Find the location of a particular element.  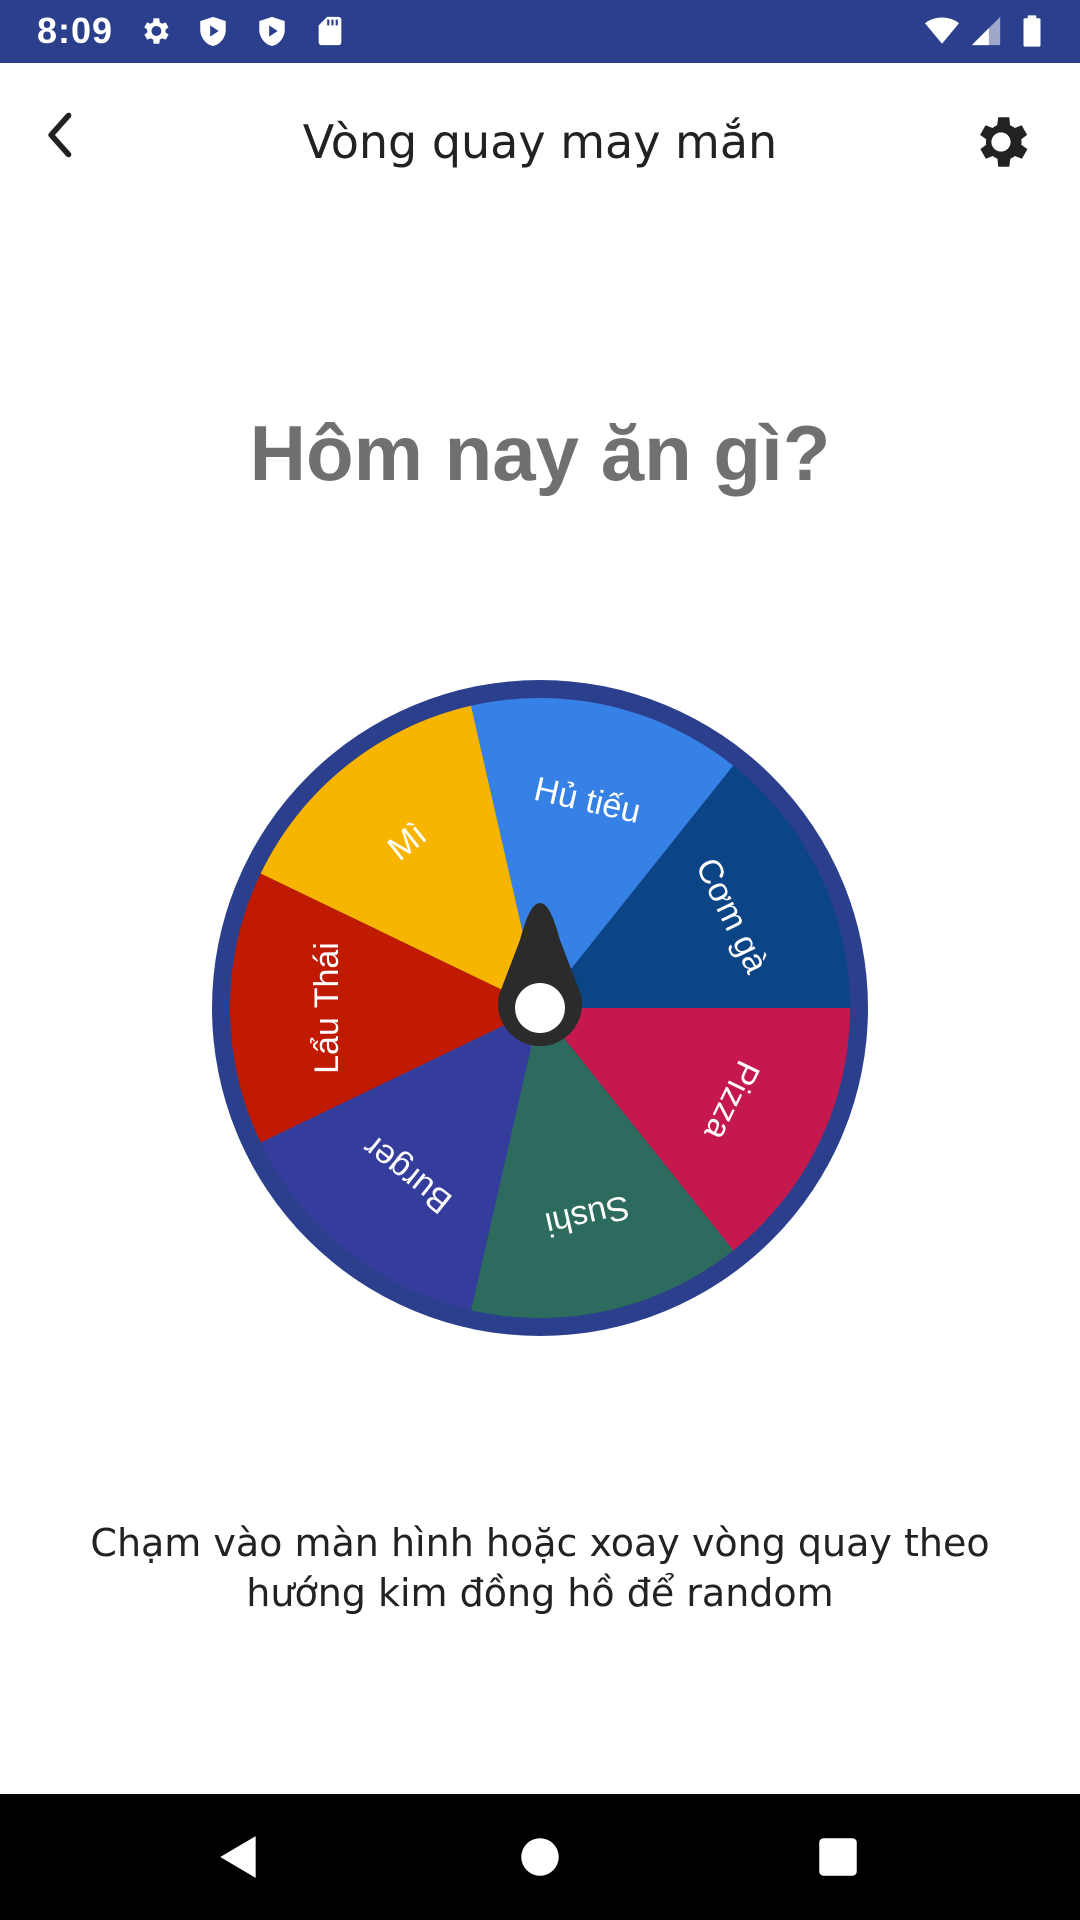

back-triangle-icon is located at coordinates (239, 1857).